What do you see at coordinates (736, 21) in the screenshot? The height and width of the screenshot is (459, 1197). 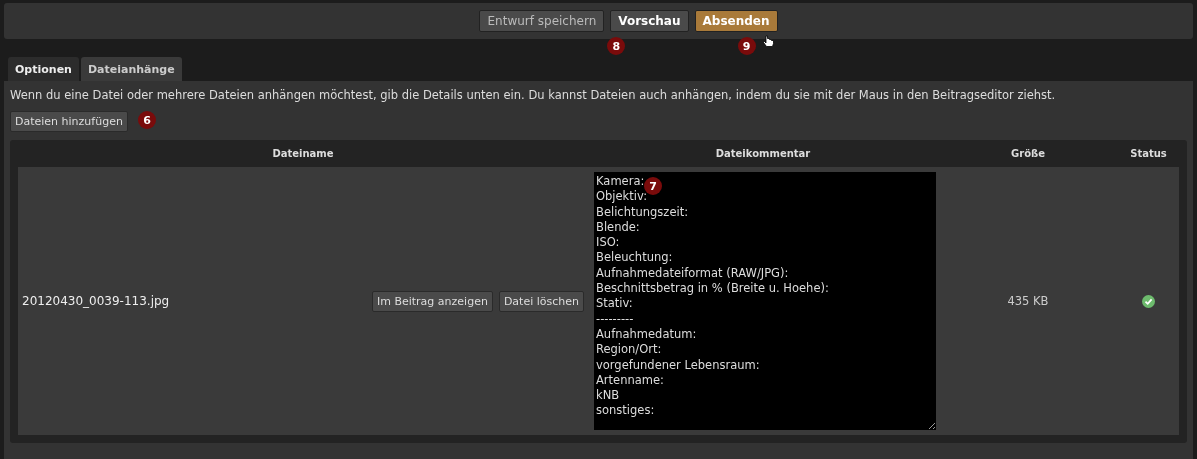 I see `submit-button: Absenden` at bounding box center [736, 21].